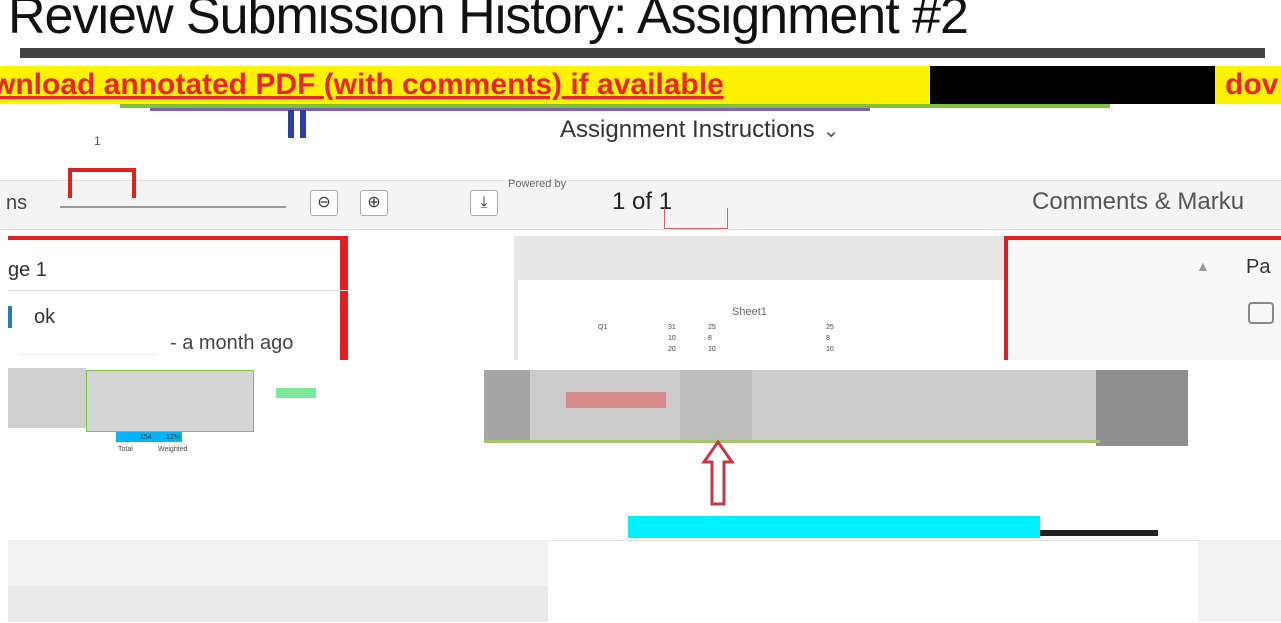 Image resolution: width=1281 pixels, height=623 pixels. Describe the element at coordinates (831, 131) in the screenshot. I see `chevron-down-icon: ⌄` at that location.